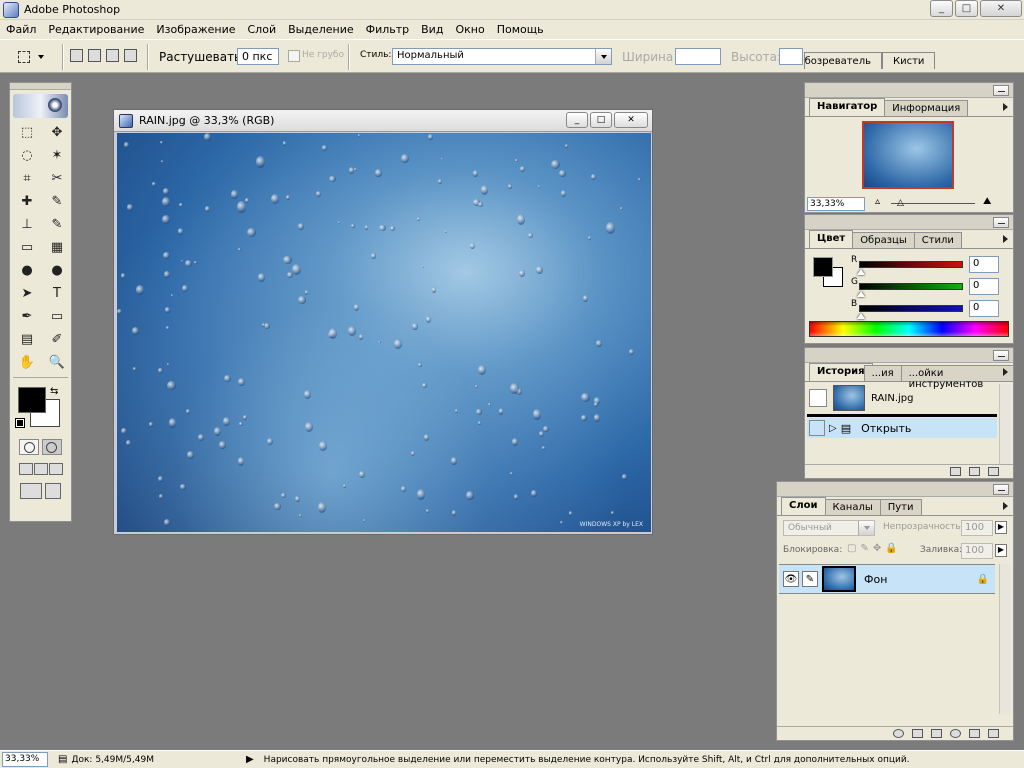 Image resolution: width=1024 pixels, height=768 pixels. What do you see at coordinates (96, 29) in the screenshot?
I see `menu-edit: Редактирование` at bounding box center [96, 29].